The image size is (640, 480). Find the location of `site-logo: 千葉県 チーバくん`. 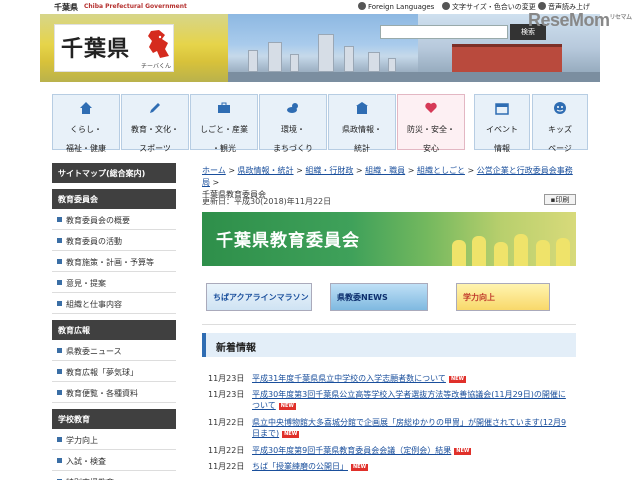

site-logo: 千葉県 チーバくん is located at coordinates (114, 48).